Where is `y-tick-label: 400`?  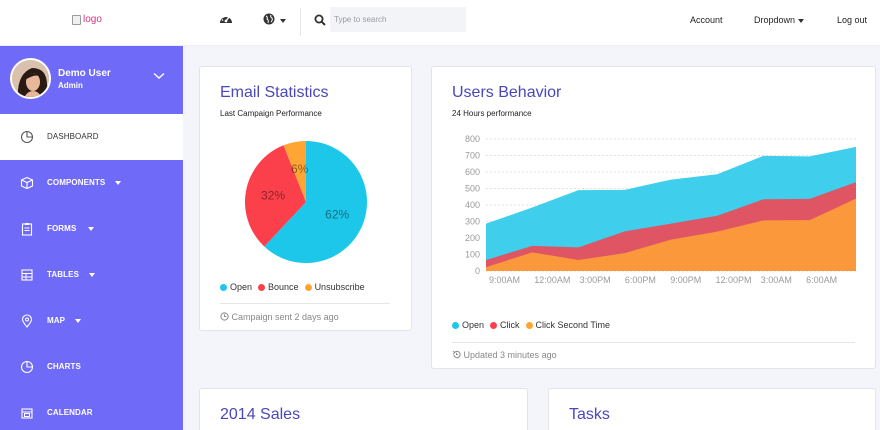 y-tick-label: 400 is located at coordinates (472, 205).